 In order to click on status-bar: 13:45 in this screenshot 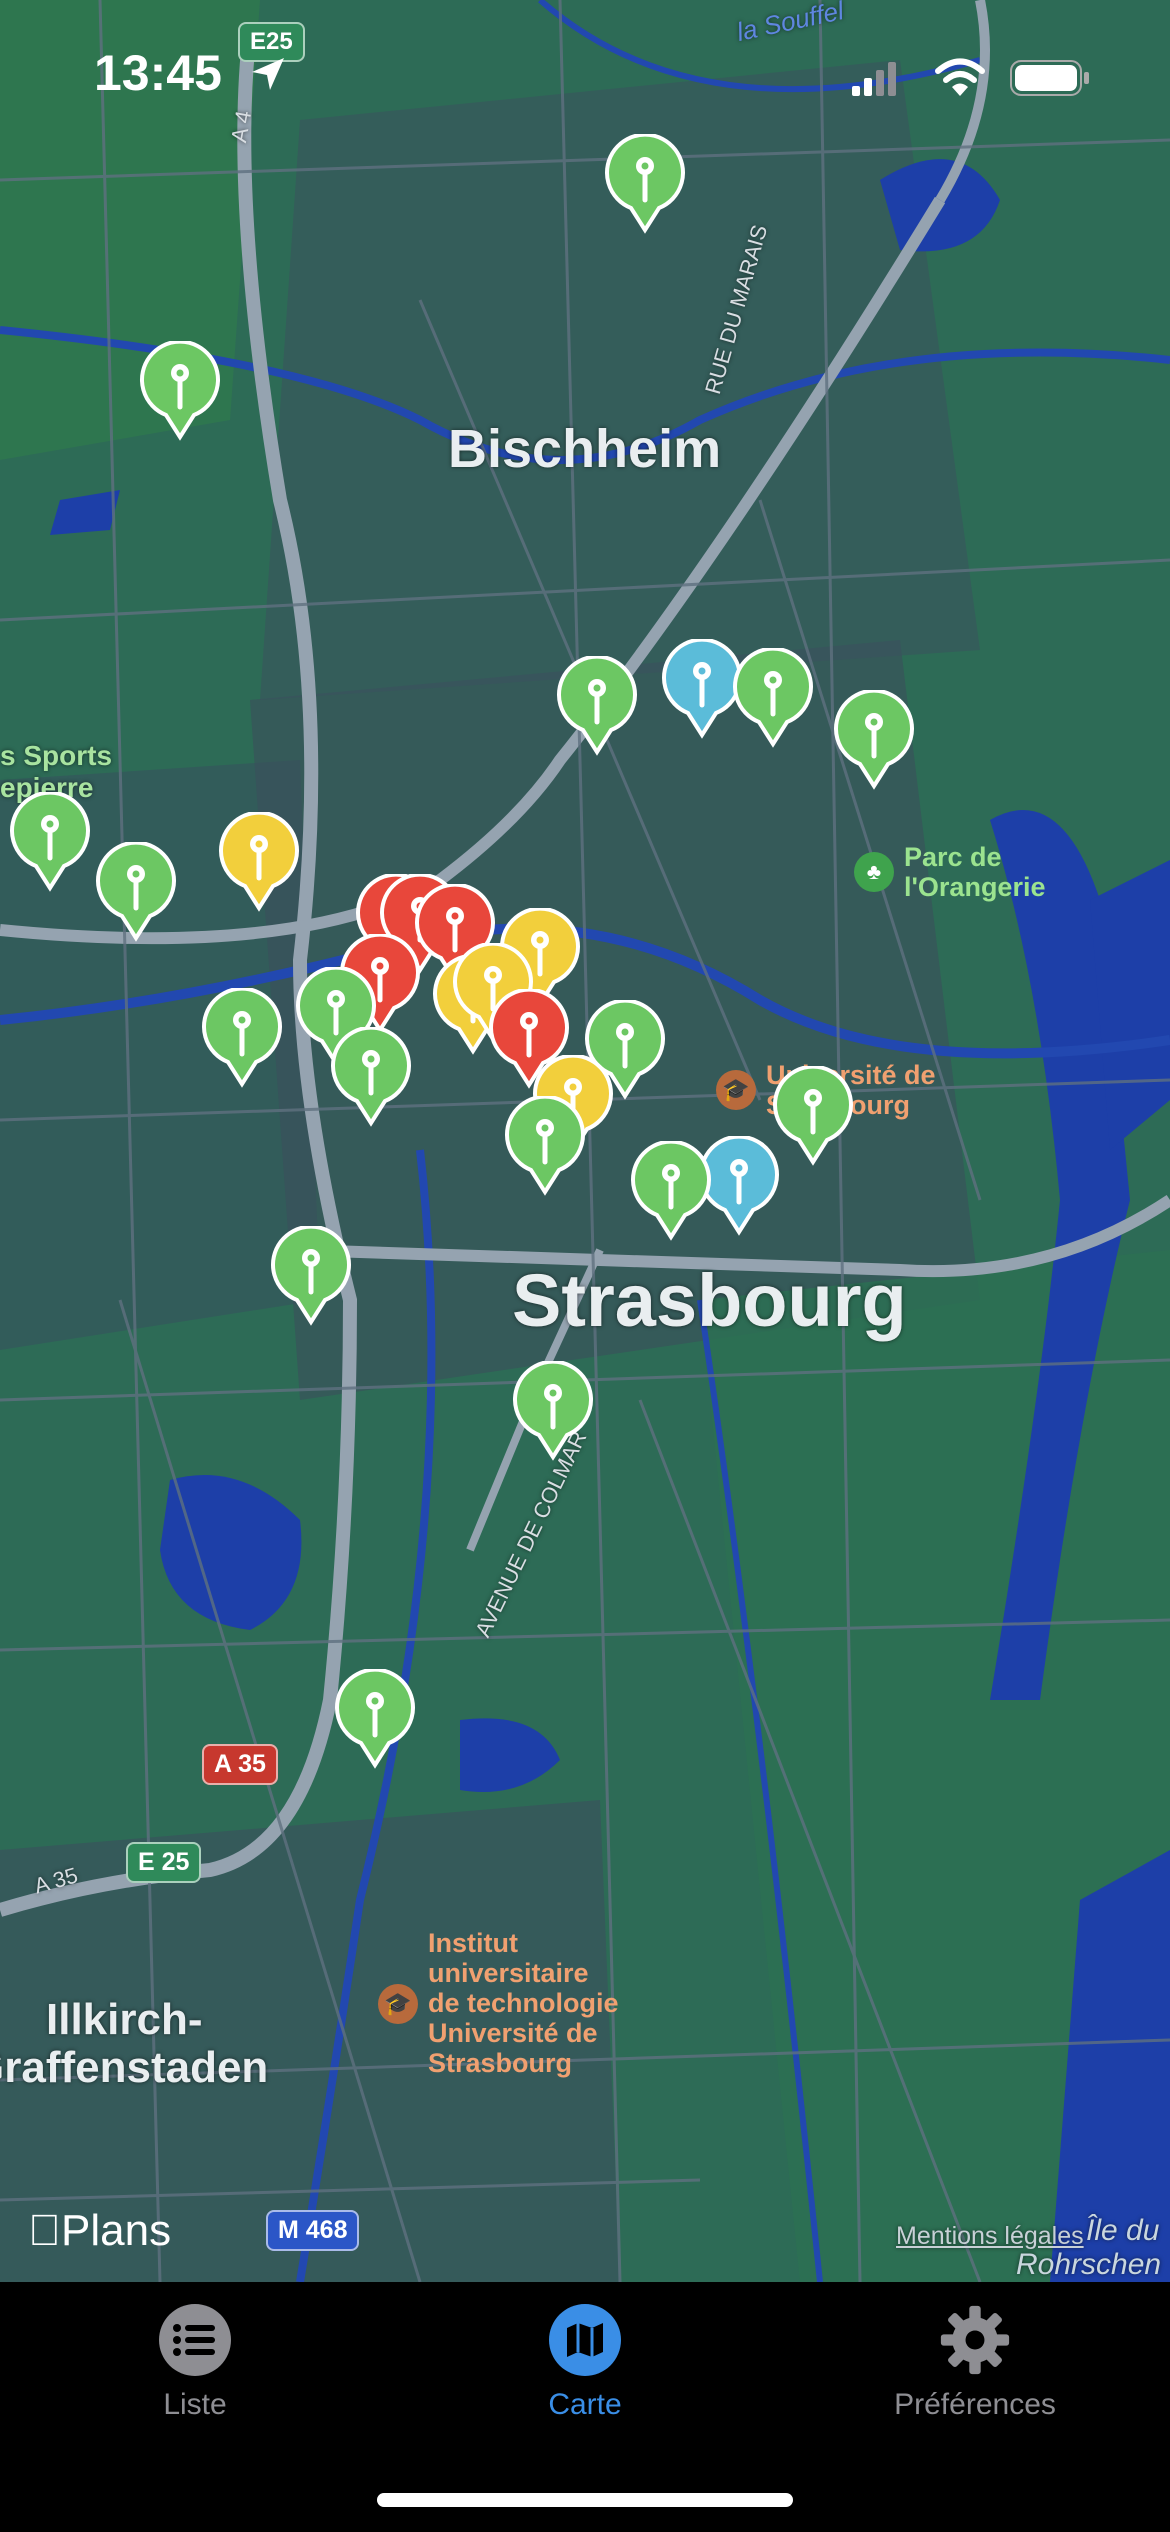, I will do `click(585, 70)`.